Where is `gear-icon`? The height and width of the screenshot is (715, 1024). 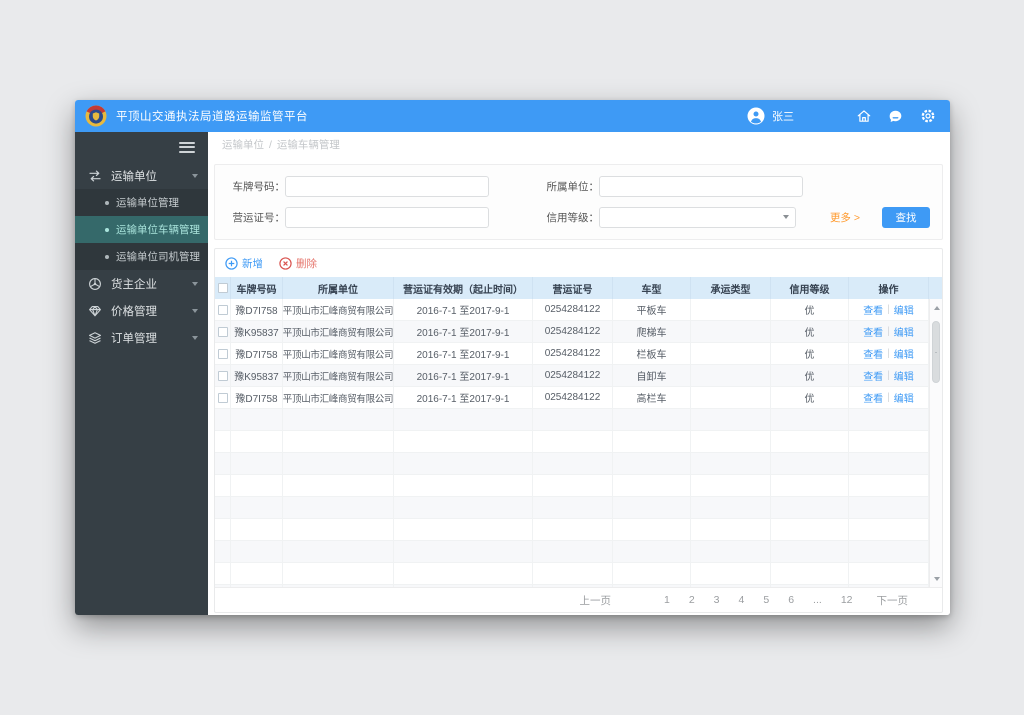 gear-icon is located at coordinates (927, 116).